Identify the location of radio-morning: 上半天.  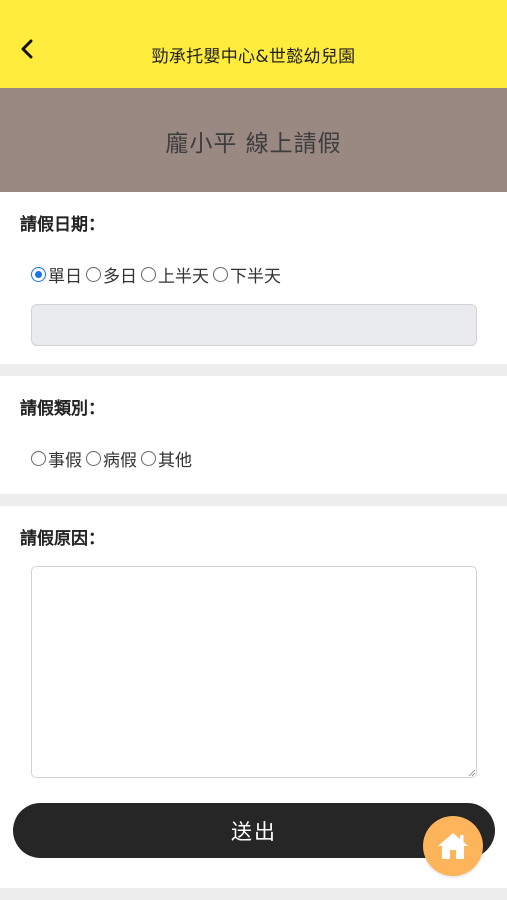
(175, 274).